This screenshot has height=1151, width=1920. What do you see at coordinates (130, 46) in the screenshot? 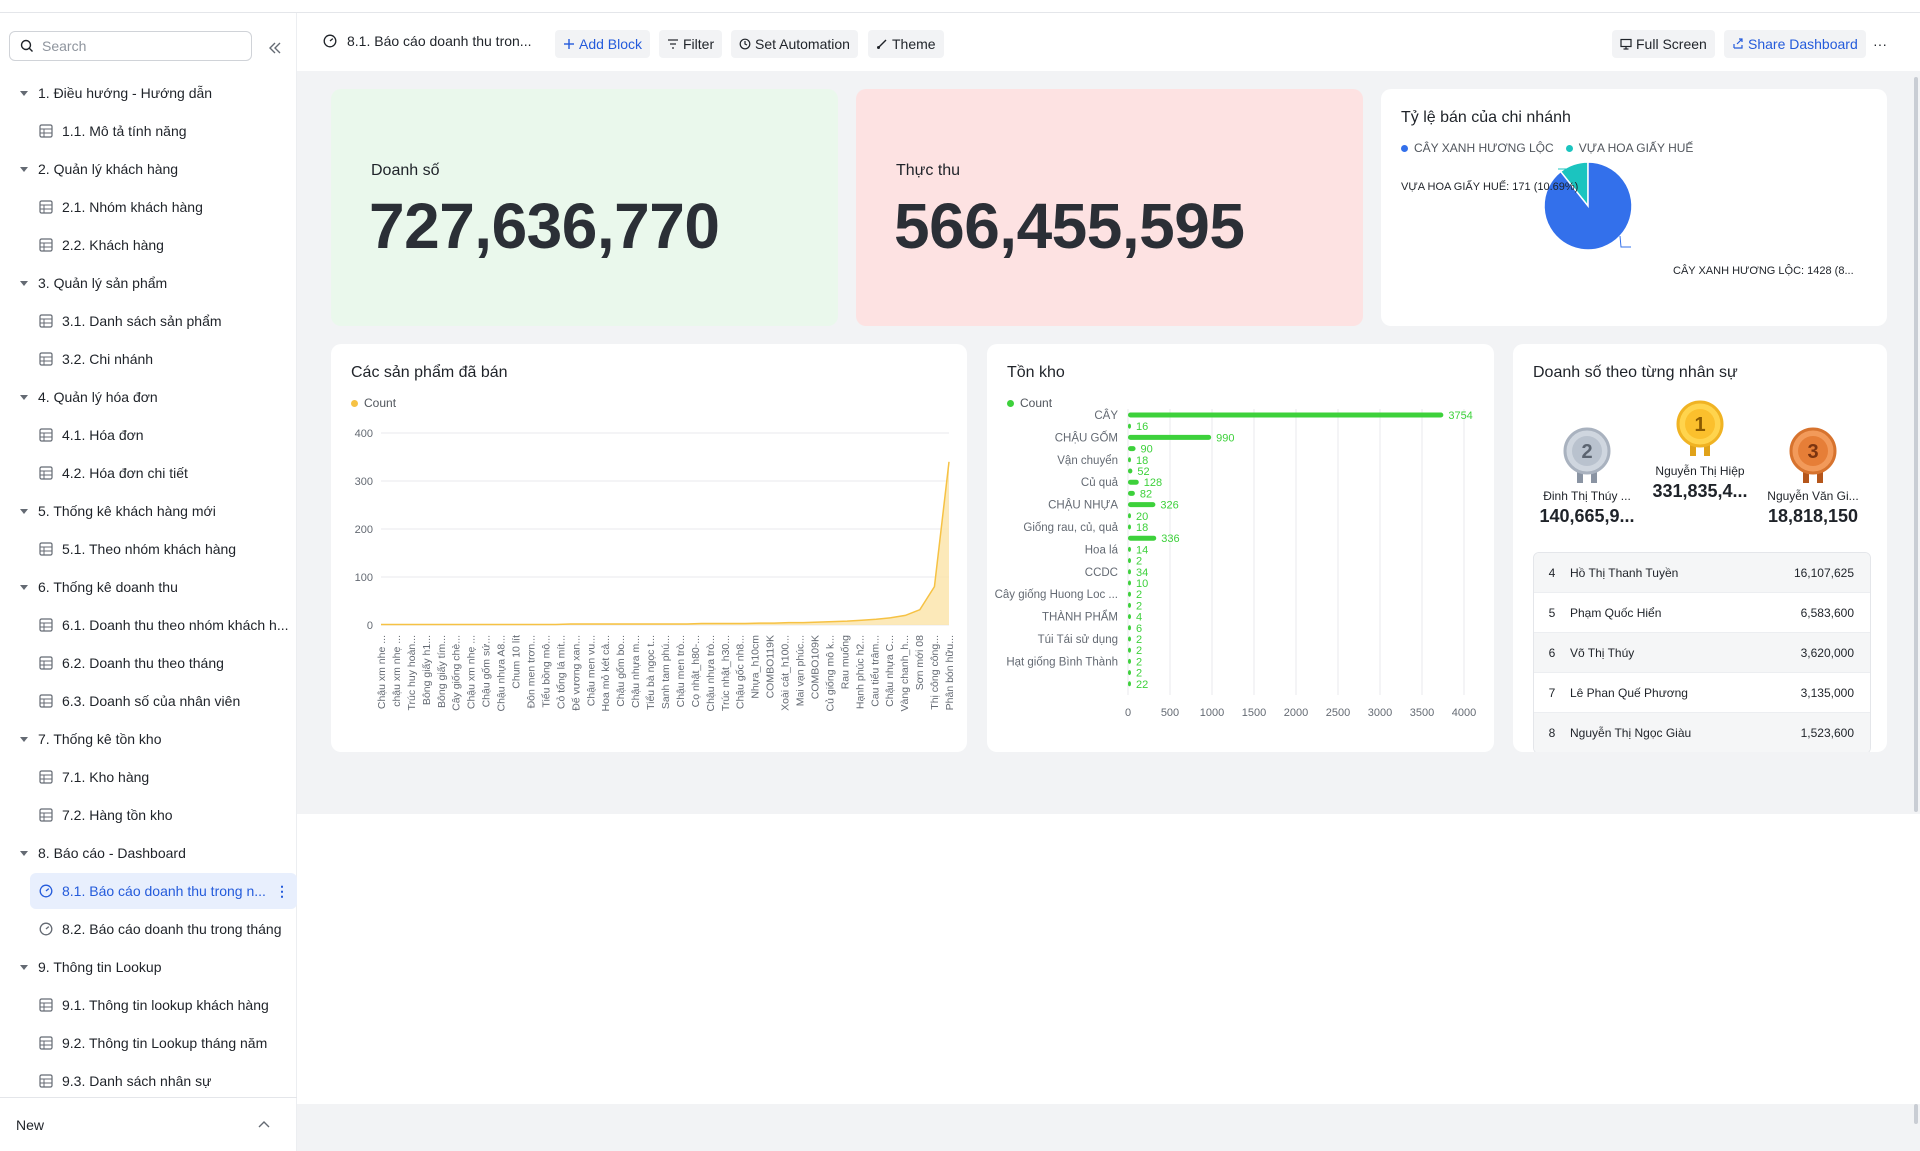
I see `search-input: Search` at bounding box center [130, 46].